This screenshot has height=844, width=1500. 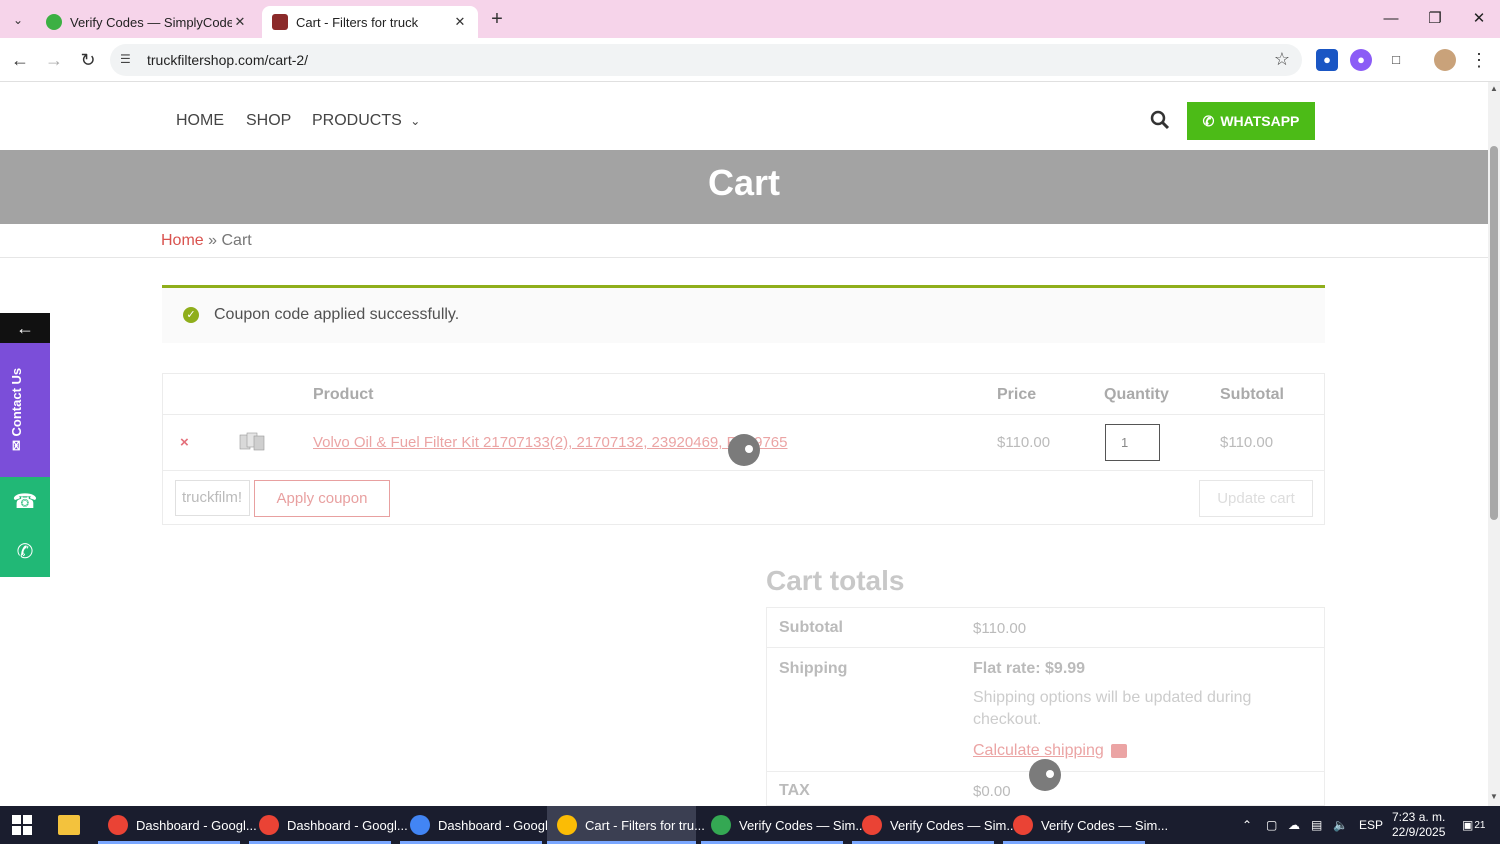 I want to click on close-window-icon: ✕, so click(x=1479, y=19).